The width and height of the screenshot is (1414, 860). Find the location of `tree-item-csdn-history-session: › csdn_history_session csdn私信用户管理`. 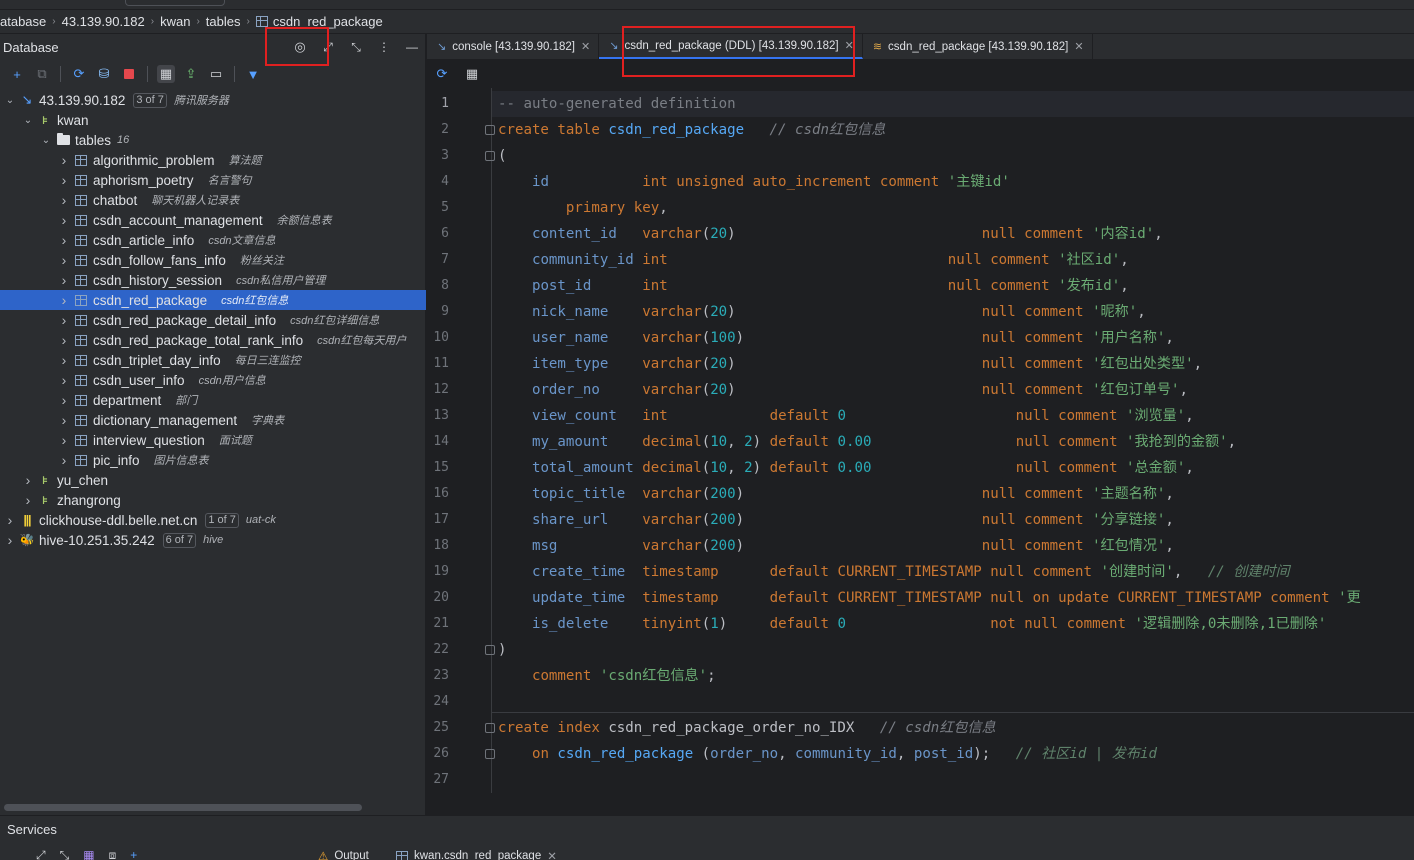

tree-item-csdn-history-session: › csdn_history_session csdn私信用户管理 is located at coordinates (213, 280).